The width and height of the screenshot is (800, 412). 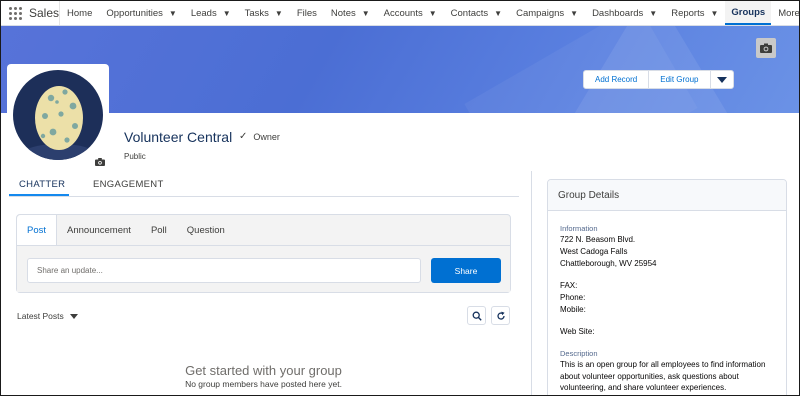 I want to click on empty-state-title: Get started with your group, so click(x=263, y=370).